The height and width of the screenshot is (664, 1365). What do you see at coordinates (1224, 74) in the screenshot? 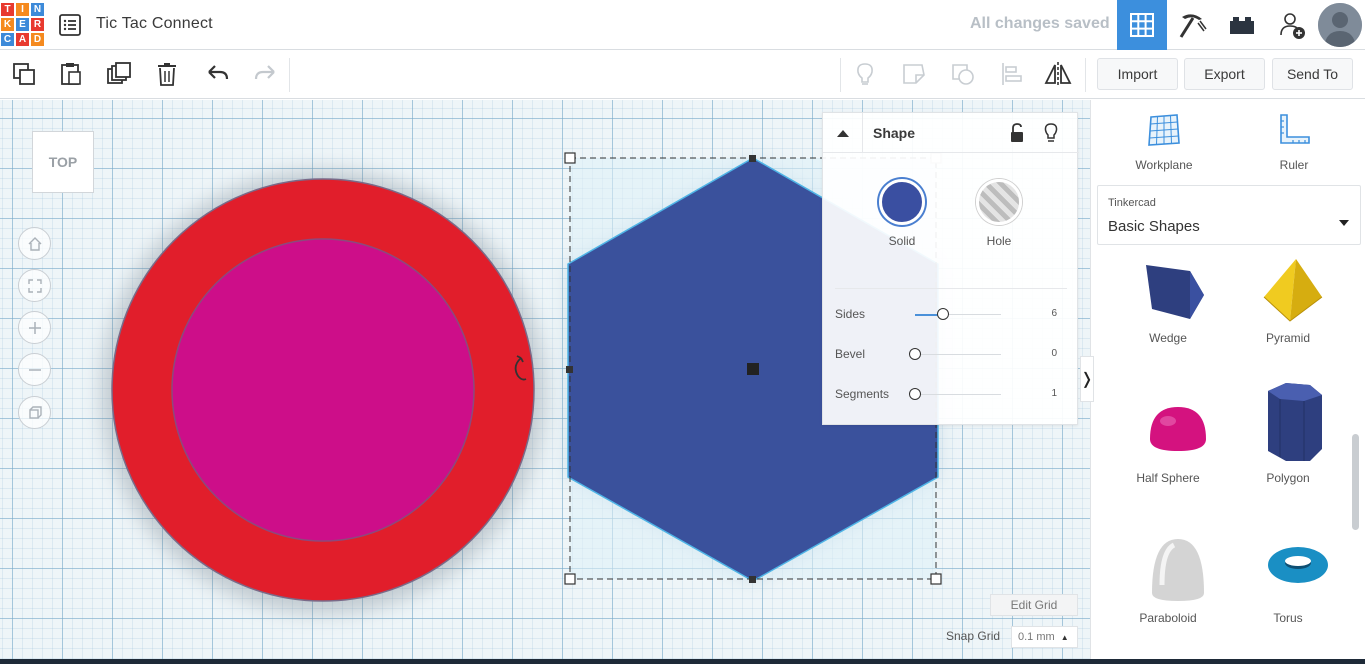
I see `export-button: Export` at bounding box center [1224, 74].